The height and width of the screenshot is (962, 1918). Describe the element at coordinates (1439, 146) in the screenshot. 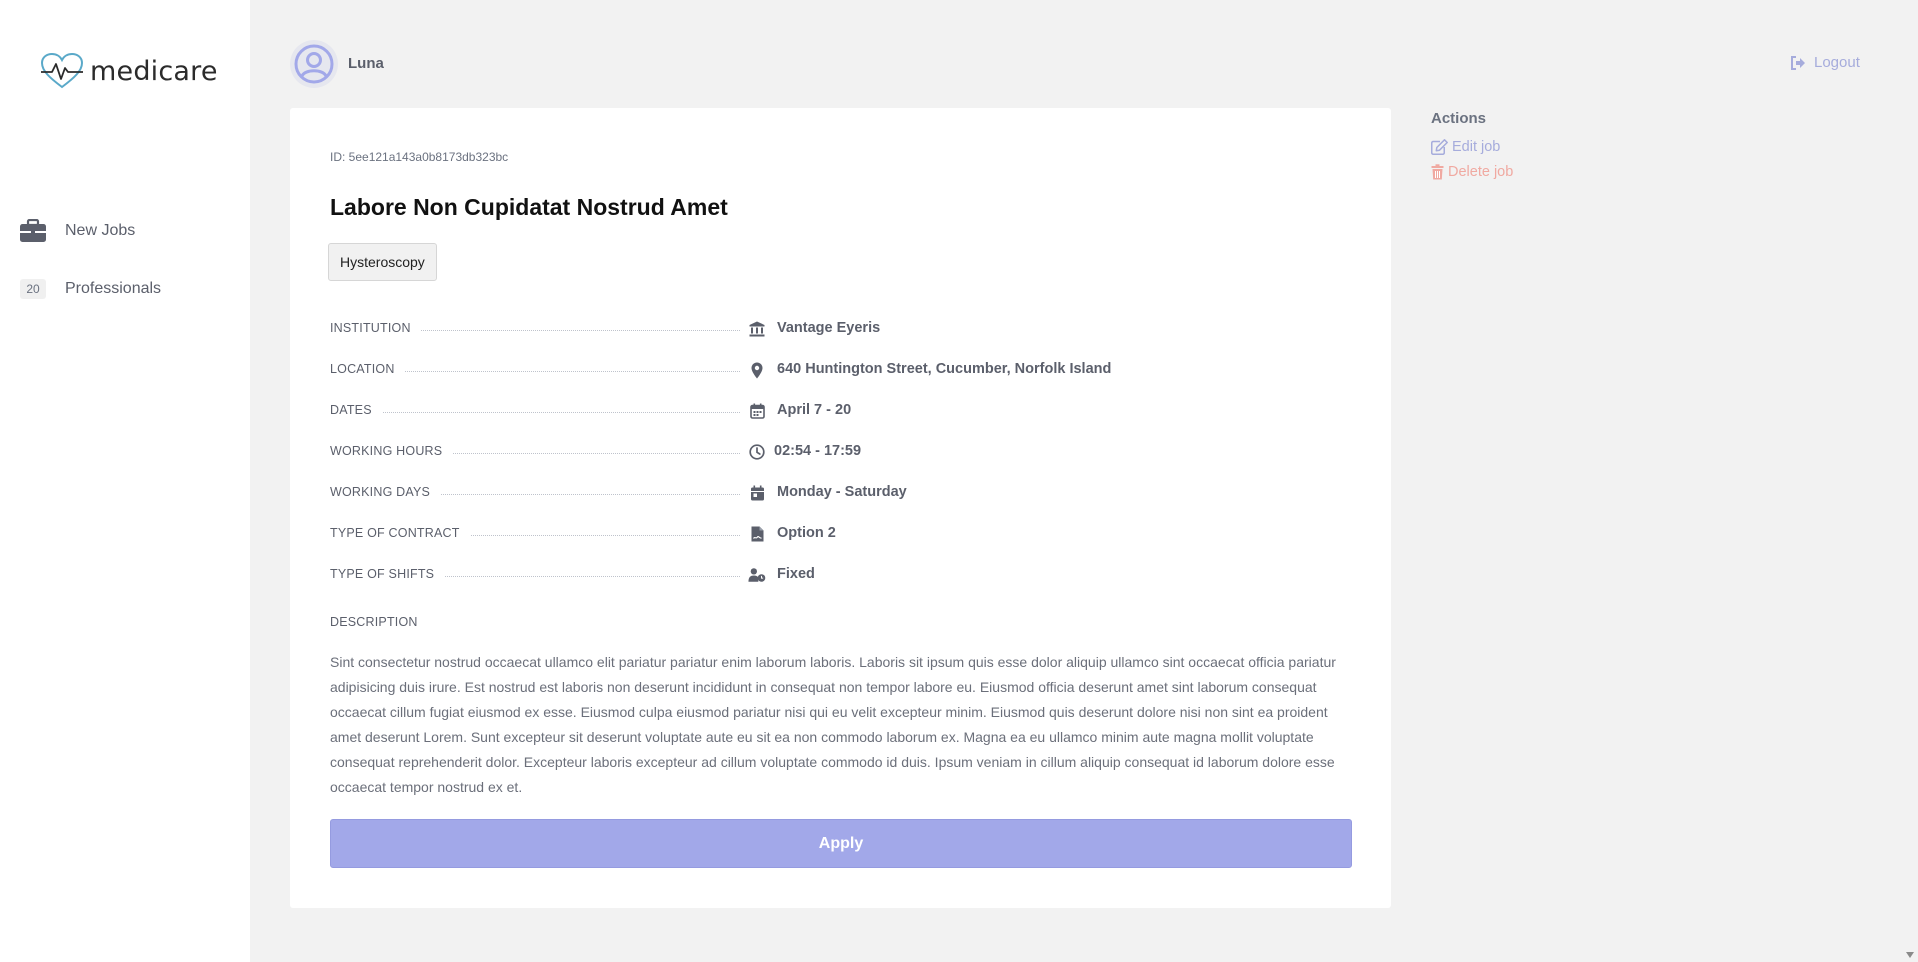

I see `edit-icon` at that location.